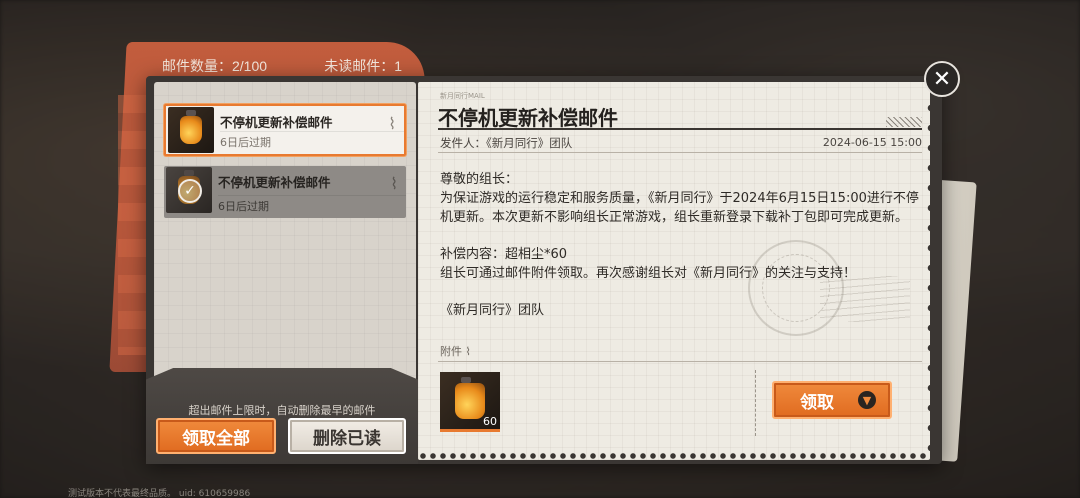 This screenshot has height=498, width=1080. I want to click on mail-counts: 邮件数量：2/100 未读邮件：1, so click(282, 66).